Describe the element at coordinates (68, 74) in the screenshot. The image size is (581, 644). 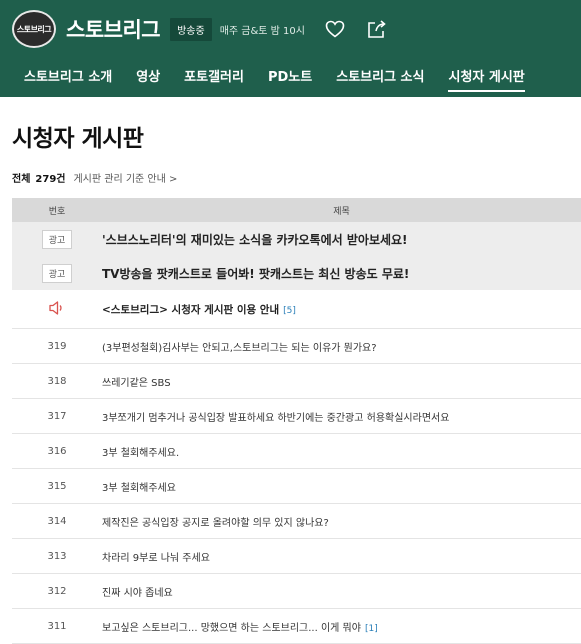
I see `nav-item-intro: 스토브리그 소개` at that location.